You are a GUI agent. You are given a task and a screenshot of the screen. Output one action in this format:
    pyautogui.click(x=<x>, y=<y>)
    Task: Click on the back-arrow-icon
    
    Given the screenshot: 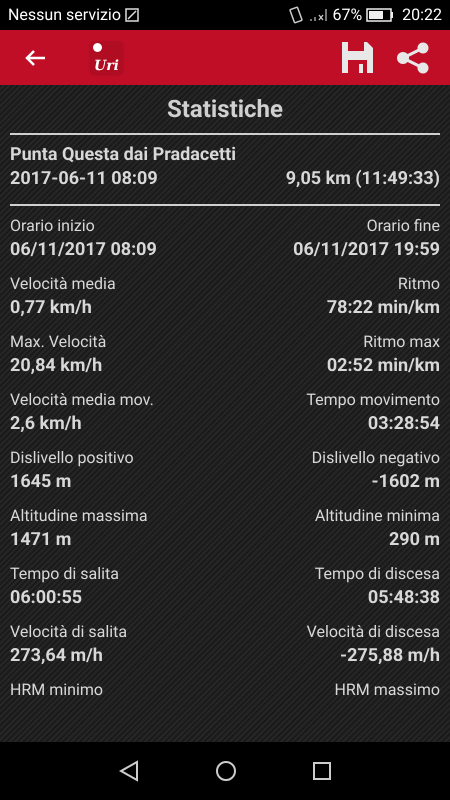 What is the action you would take?
    pyautogui.click(x=35, y=57)
    